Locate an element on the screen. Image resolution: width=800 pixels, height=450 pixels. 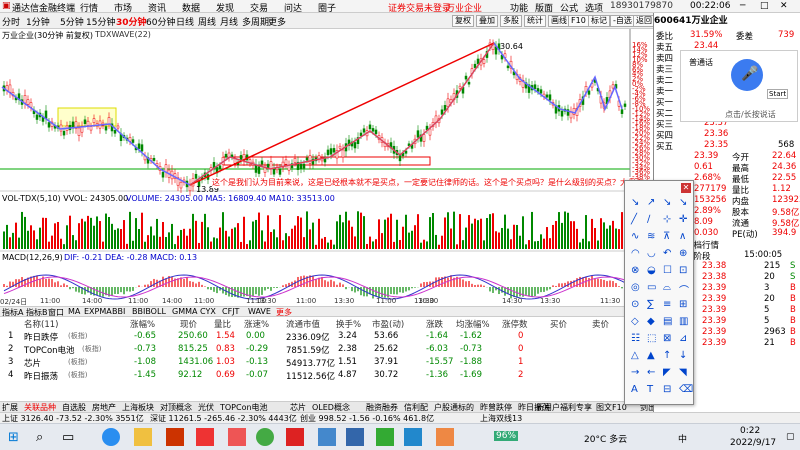
drawing-tool-icon: ∿ is located at coordinates (635, 236).